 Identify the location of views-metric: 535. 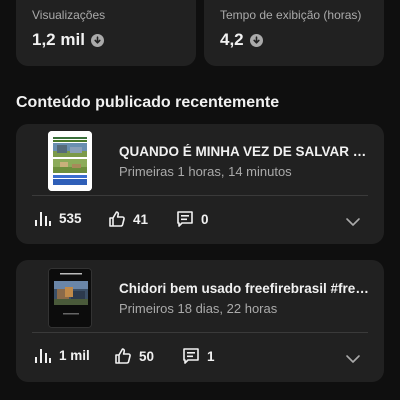
(58, 218).